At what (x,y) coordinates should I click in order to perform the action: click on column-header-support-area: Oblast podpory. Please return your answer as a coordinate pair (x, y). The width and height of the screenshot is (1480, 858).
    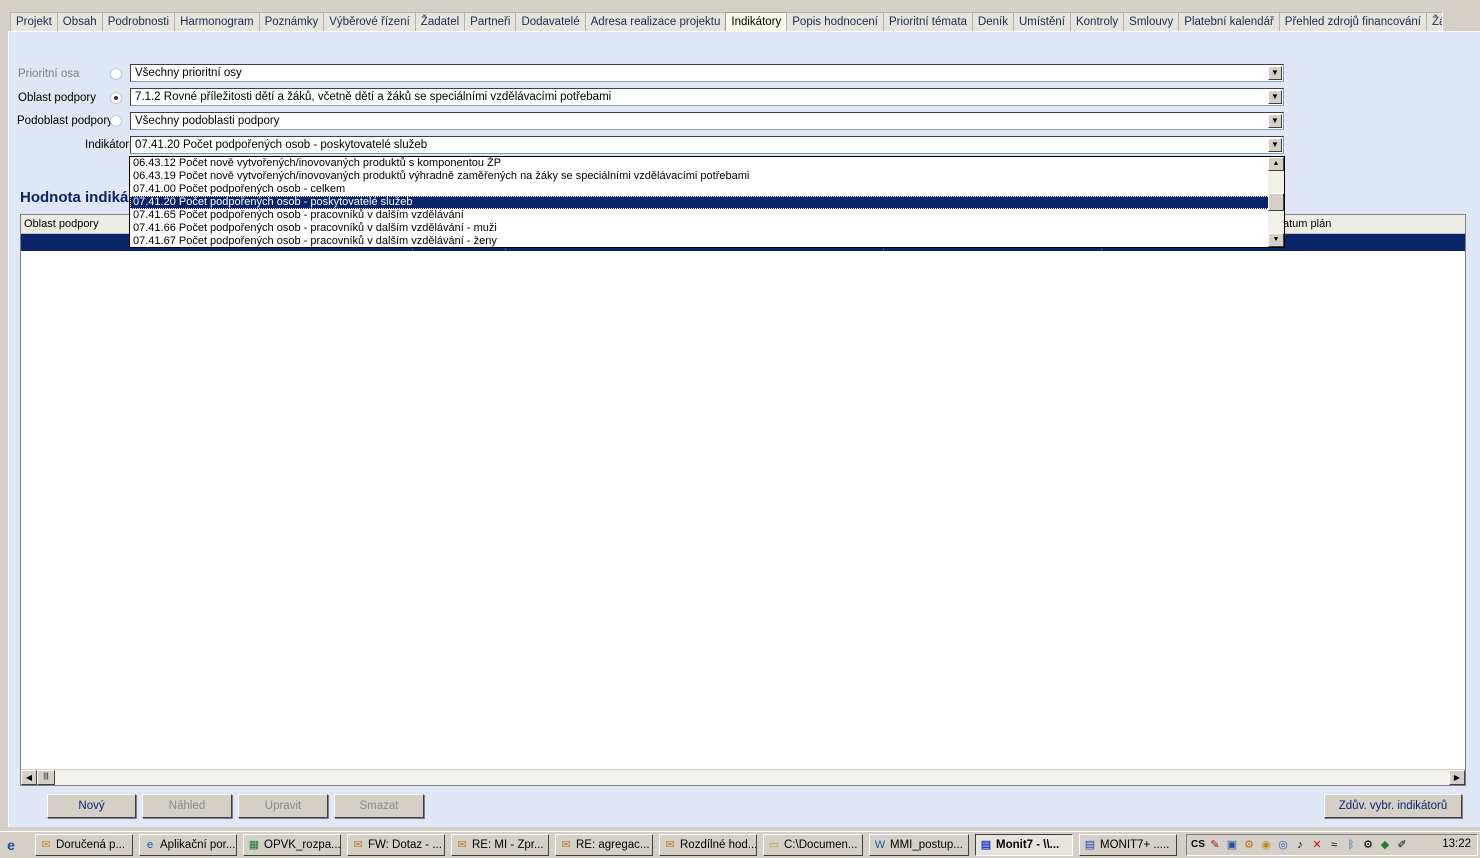
    Looking at the image, I should click on (61, 224).